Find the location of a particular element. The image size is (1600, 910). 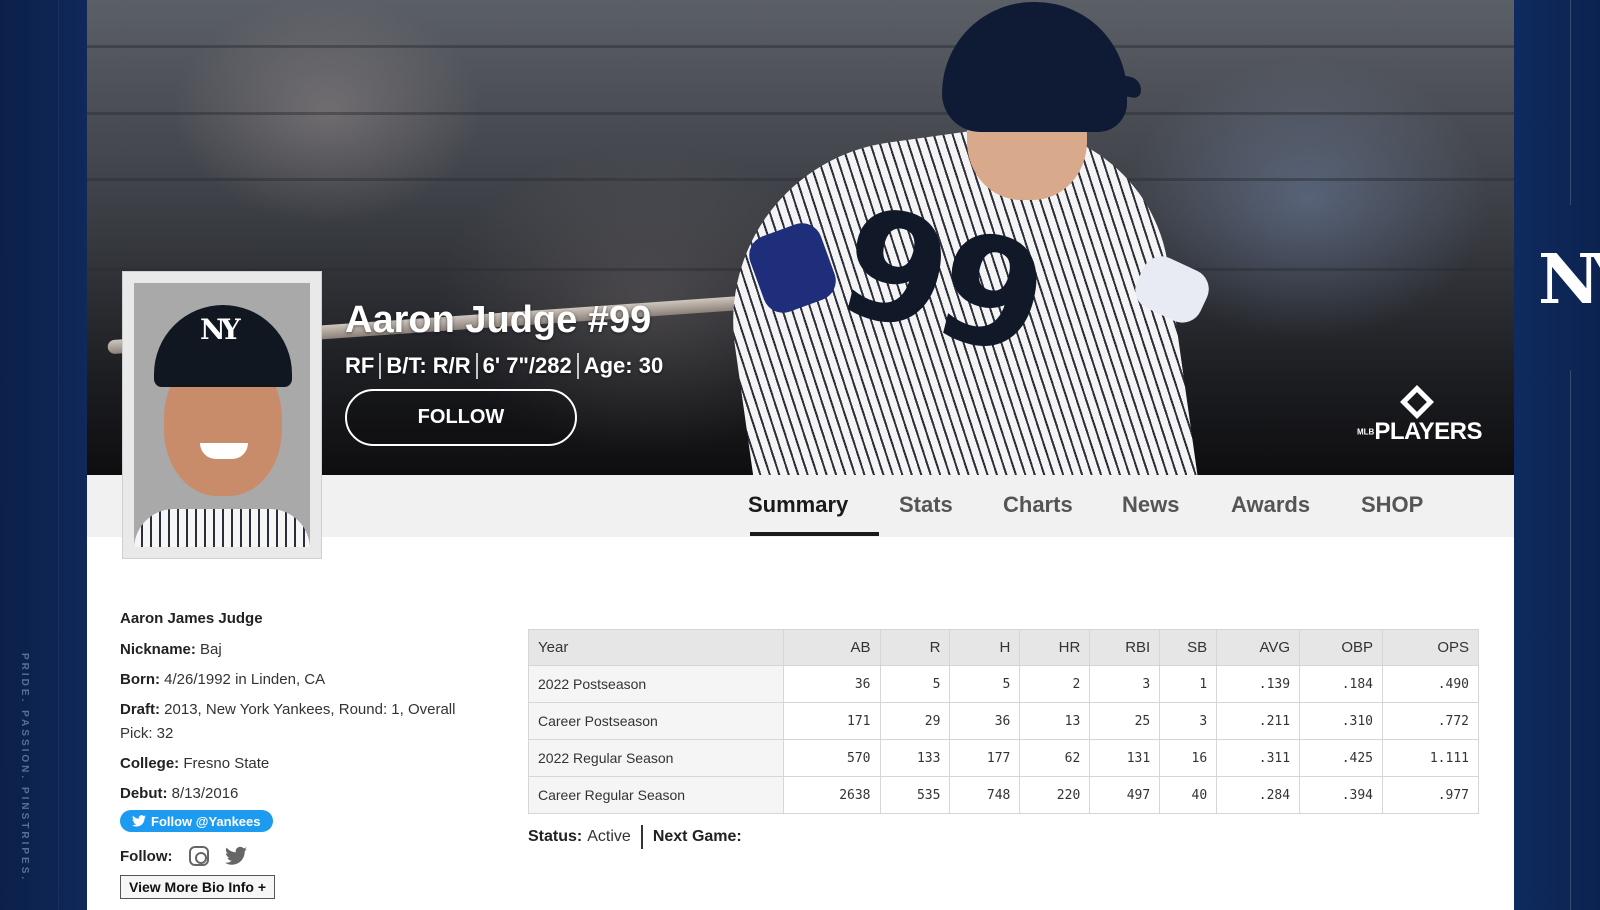

player-headshot: NY is located at coordinates (222, 415).